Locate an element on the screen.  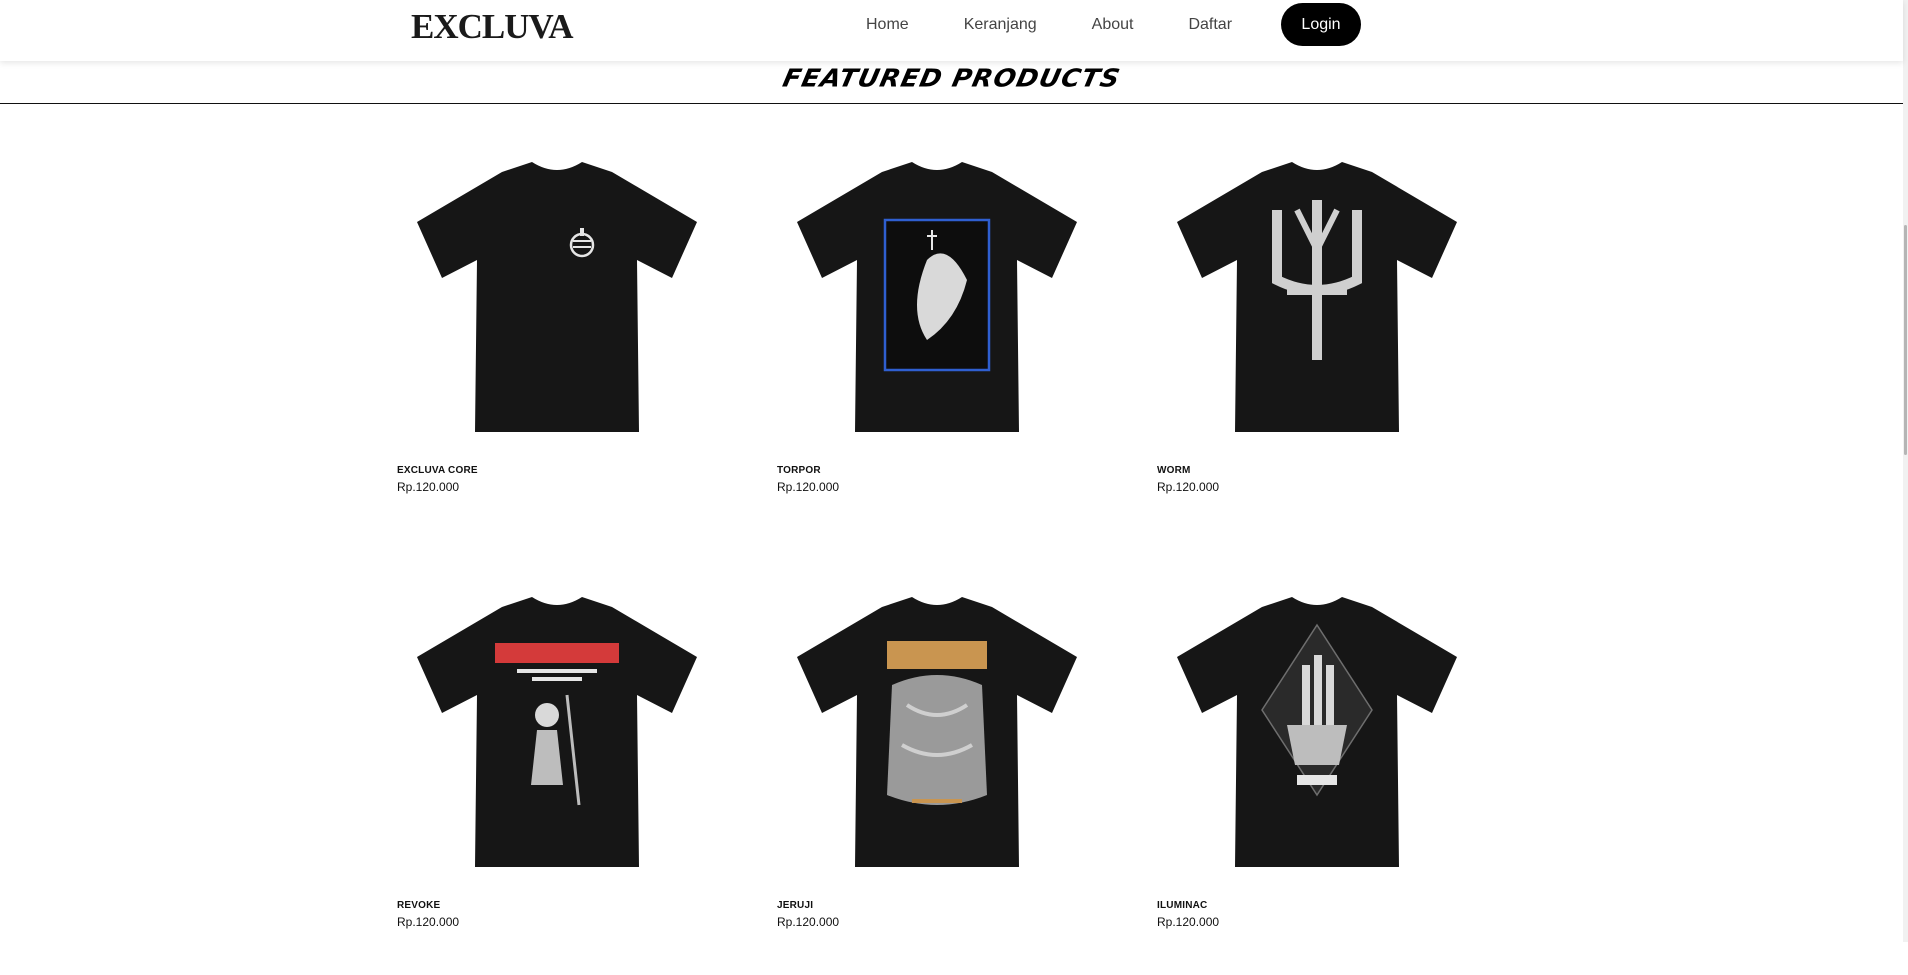
product-card: ILUMINAC Rp.120.000 is located at coordinates (1317, 775).